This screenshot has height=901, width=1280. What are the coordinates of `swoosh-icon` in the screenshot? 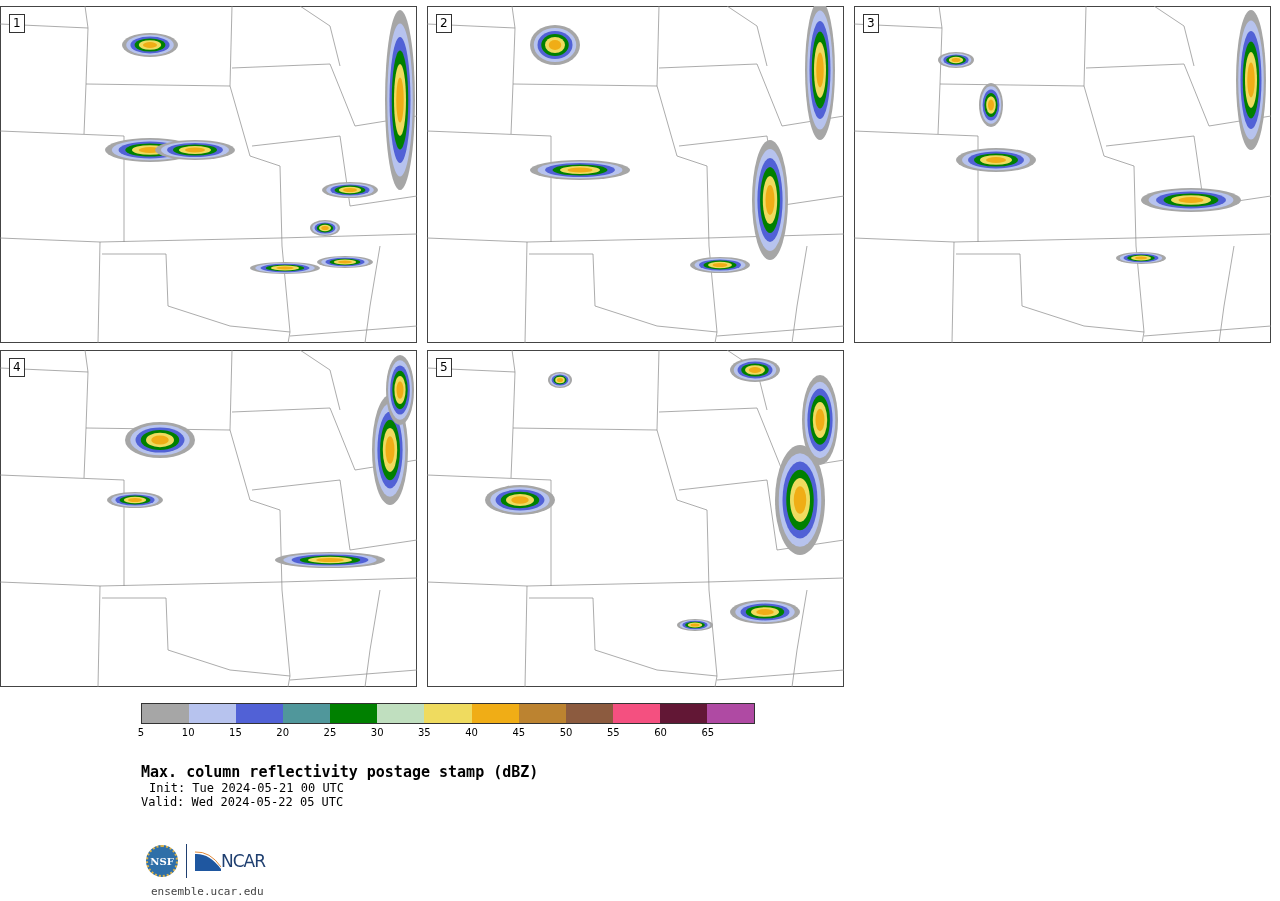 It's located at (208, 861).